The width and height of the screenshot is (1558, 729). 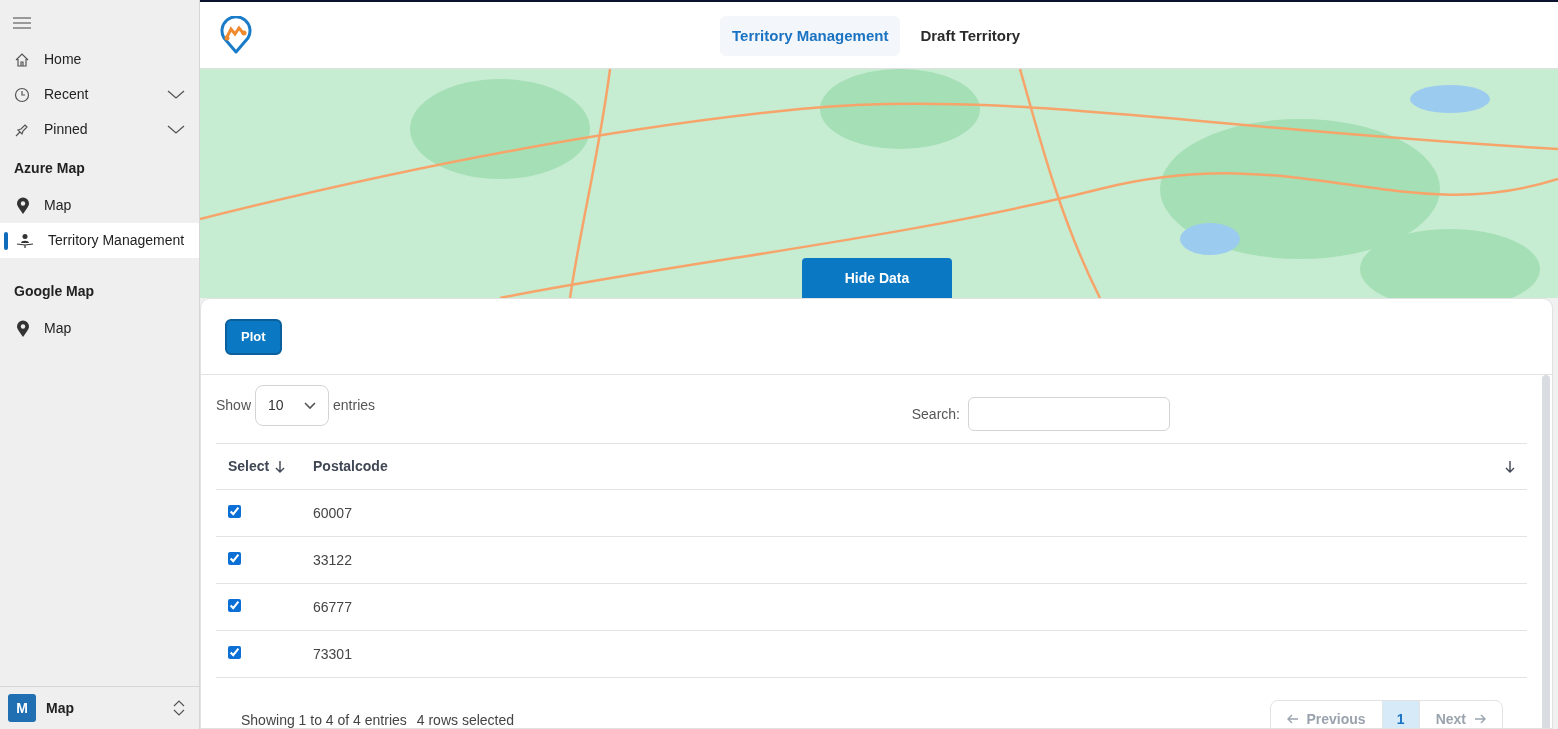 What do you see at coordinates (22, 94) in the screenshot?
I see `clock-icon` at bounding box center [22, 94].